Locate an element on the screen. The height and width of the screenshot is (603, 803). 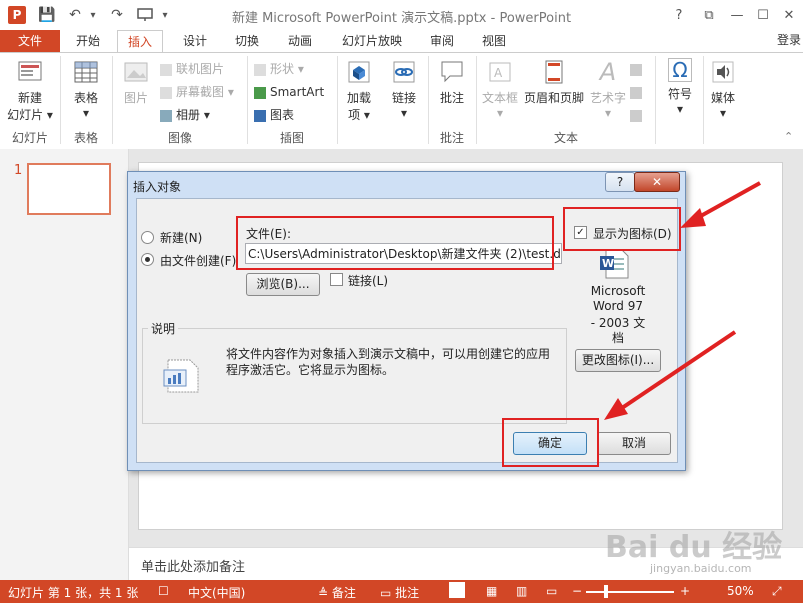
arrow-to-display-as-icon is located at coordinates (720, 204).